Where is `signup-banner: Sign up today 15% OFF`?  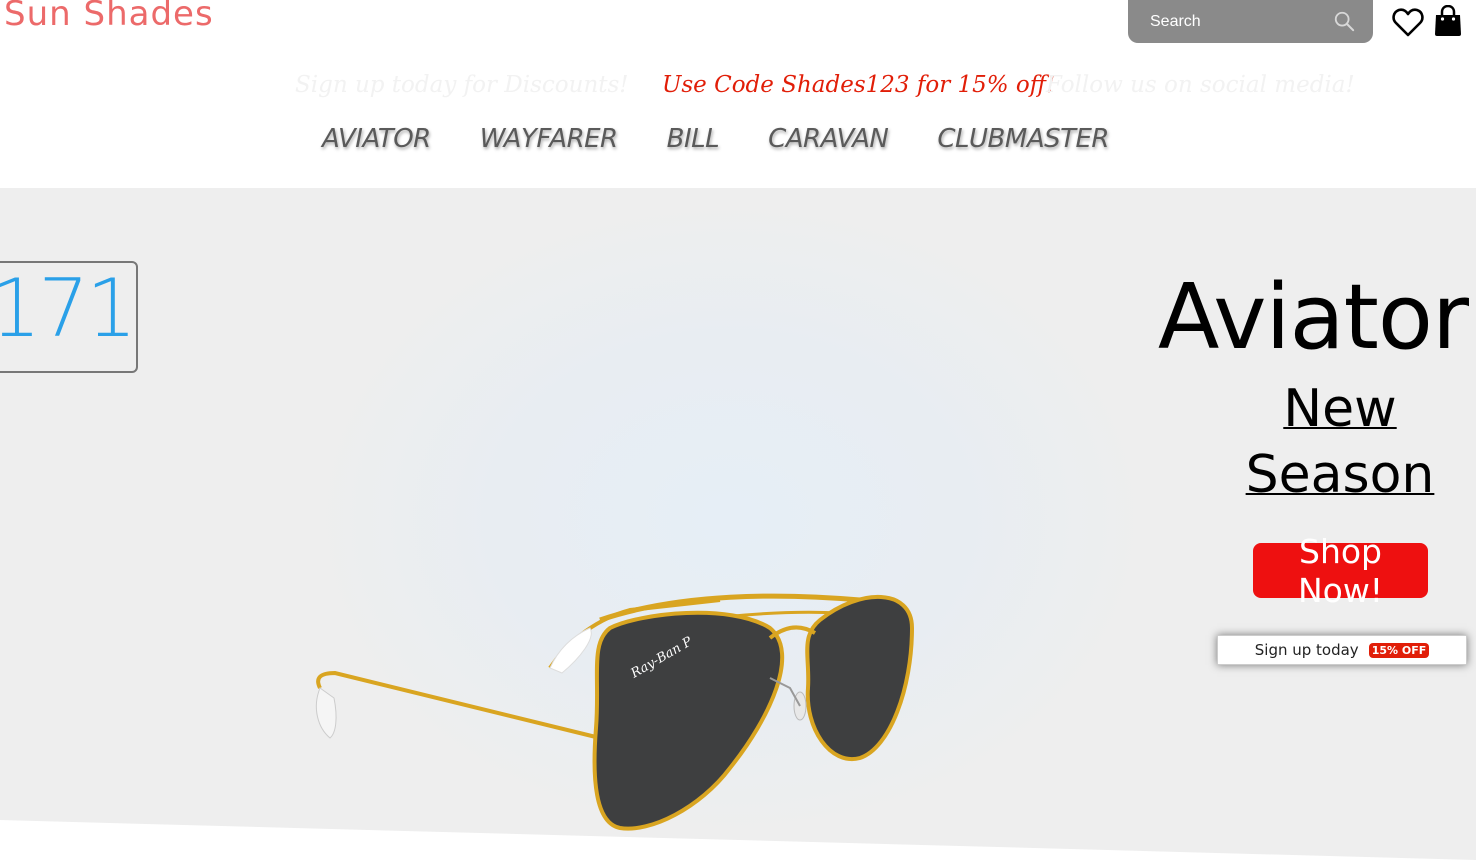
signup-banner: Sign up today 15% OFF is located at coordinates (1342, 650).